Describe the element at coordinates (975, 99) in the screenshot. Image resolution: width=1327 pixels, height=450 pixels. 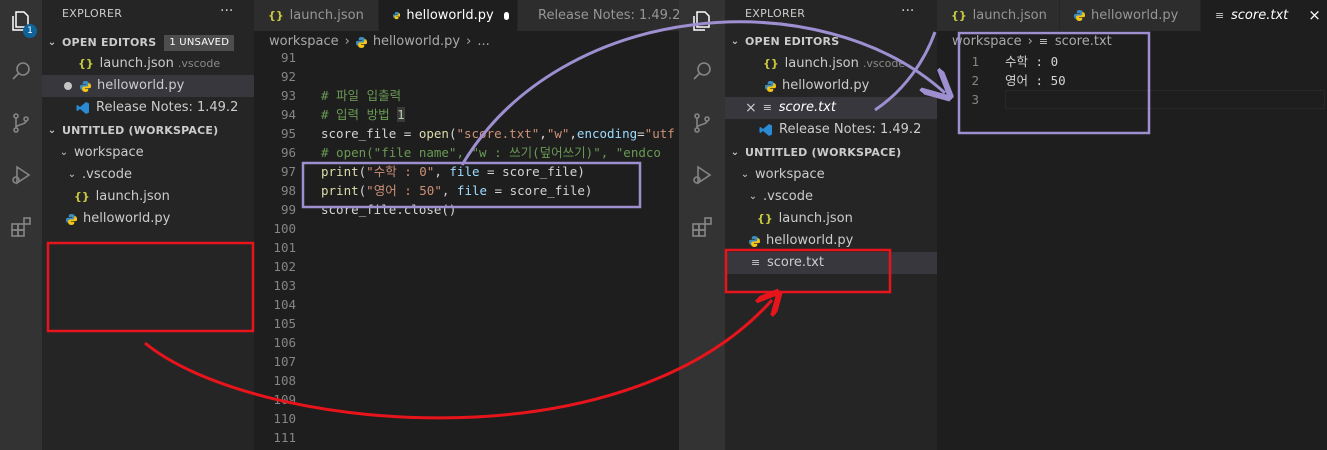
I see `line-number: 3` at that location.